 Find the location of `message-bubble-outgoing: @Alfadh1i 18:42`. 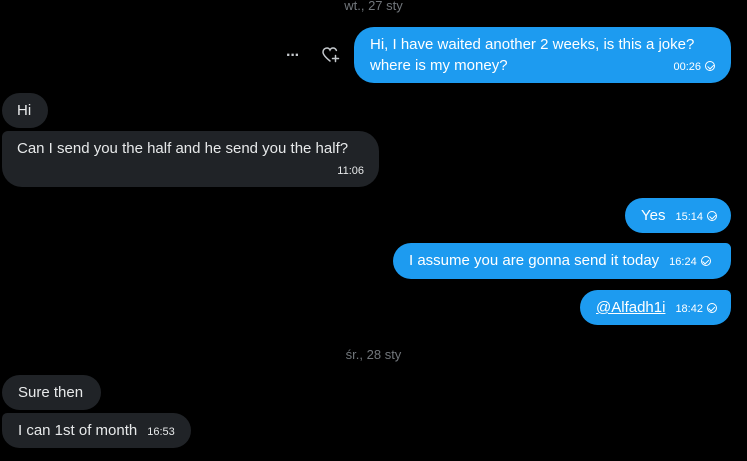

message-bubble-outgoing: @Alfadh1i 18:42 is located at coordinates (655, 307).